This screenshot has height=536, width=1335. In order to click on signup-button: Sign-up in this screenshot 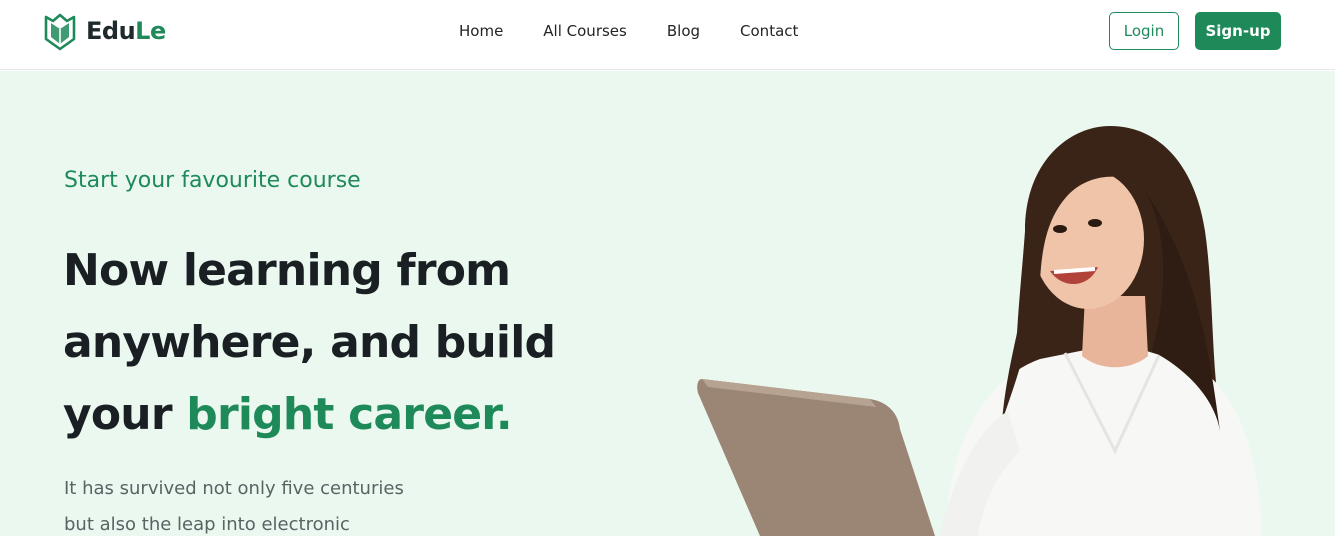, I will do `click(1238, 31)`.